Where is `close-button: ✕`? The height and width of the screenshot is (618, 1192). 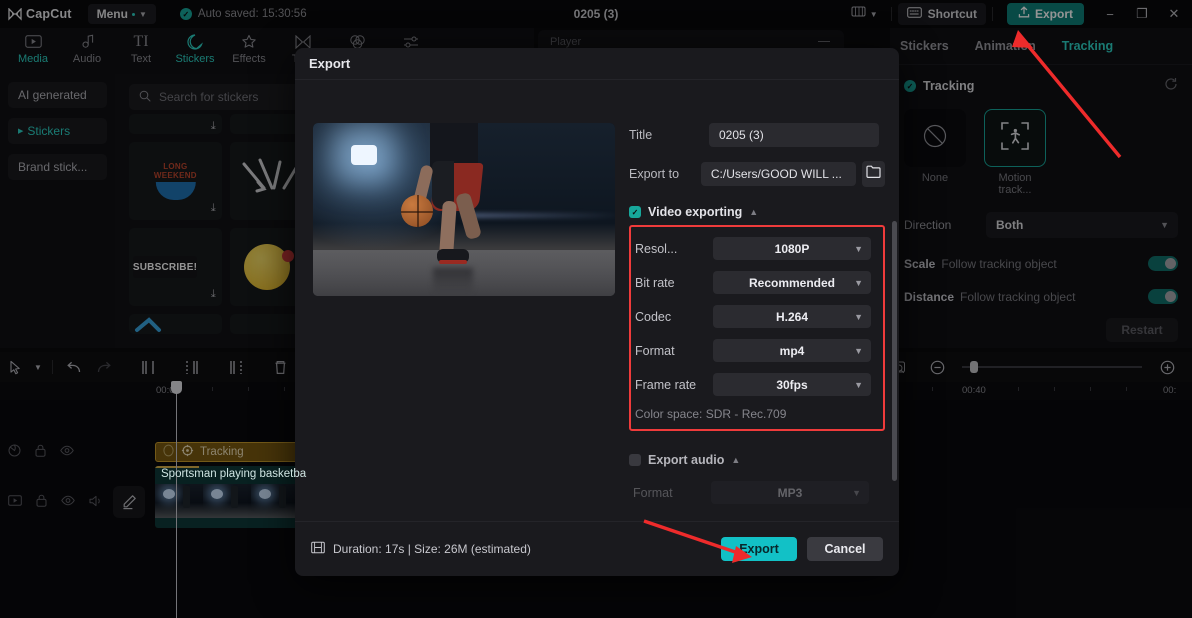
close-button: ✕ is located at coordinates (1174, 14).